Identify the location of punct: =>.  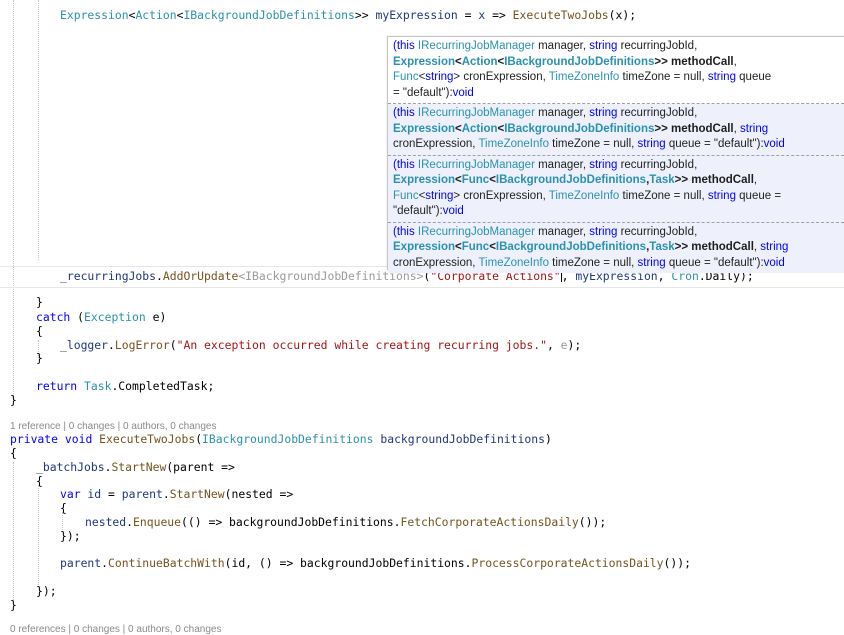
(499, 15).